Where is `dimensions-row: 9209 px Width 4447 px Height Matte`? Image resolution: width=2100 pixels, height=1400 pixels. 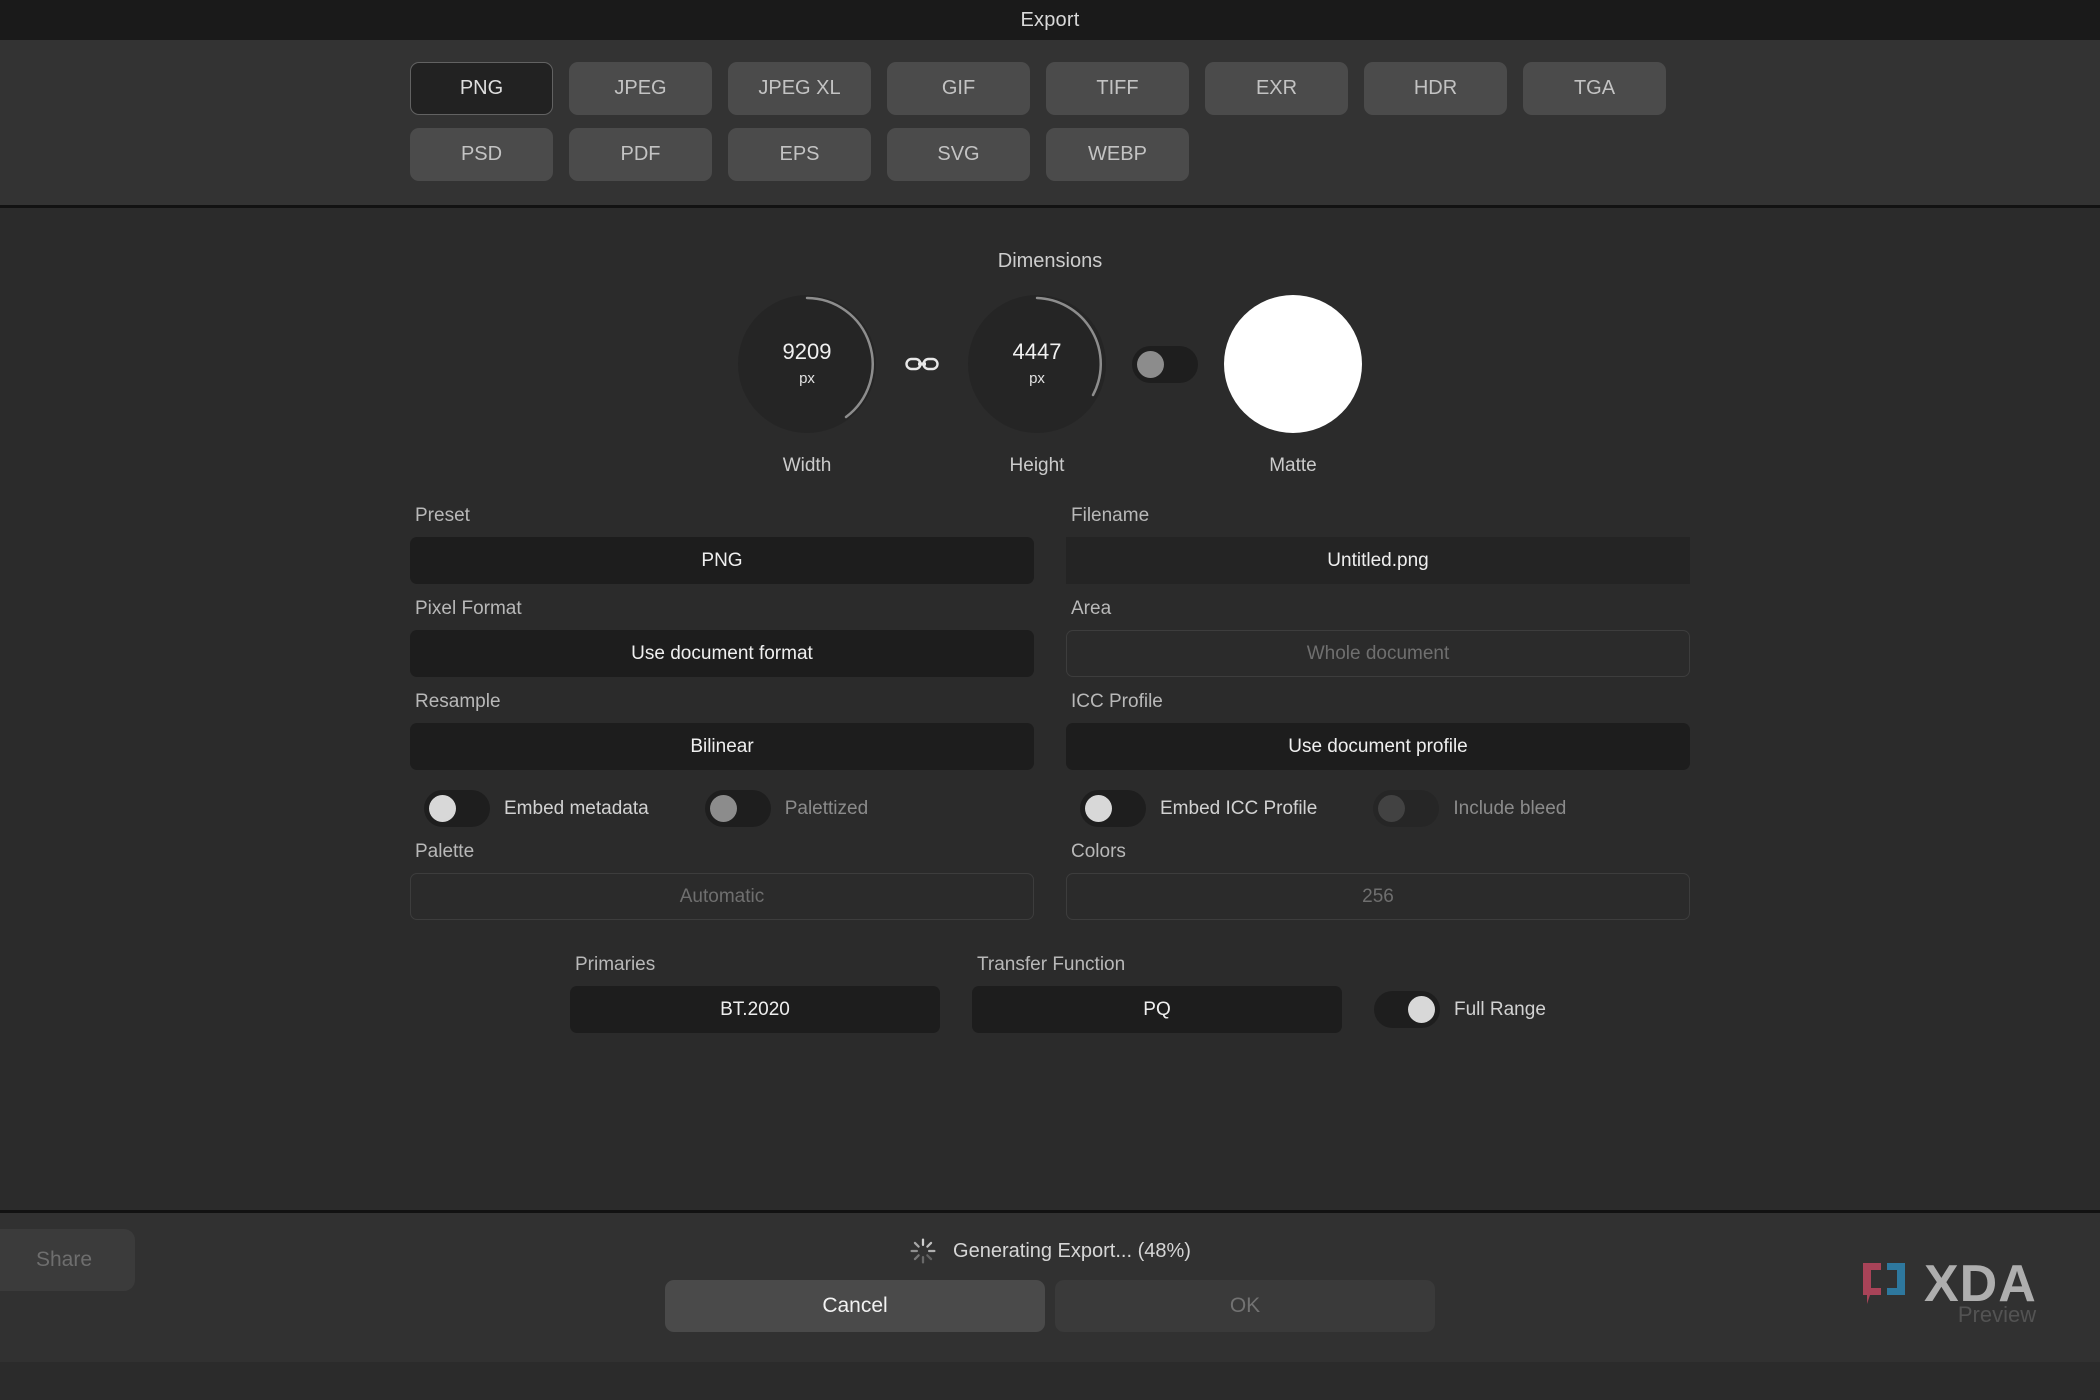 dimensions-row: 9209 px Width 4447 px Height Matte is located at coordinates (1050, 386).